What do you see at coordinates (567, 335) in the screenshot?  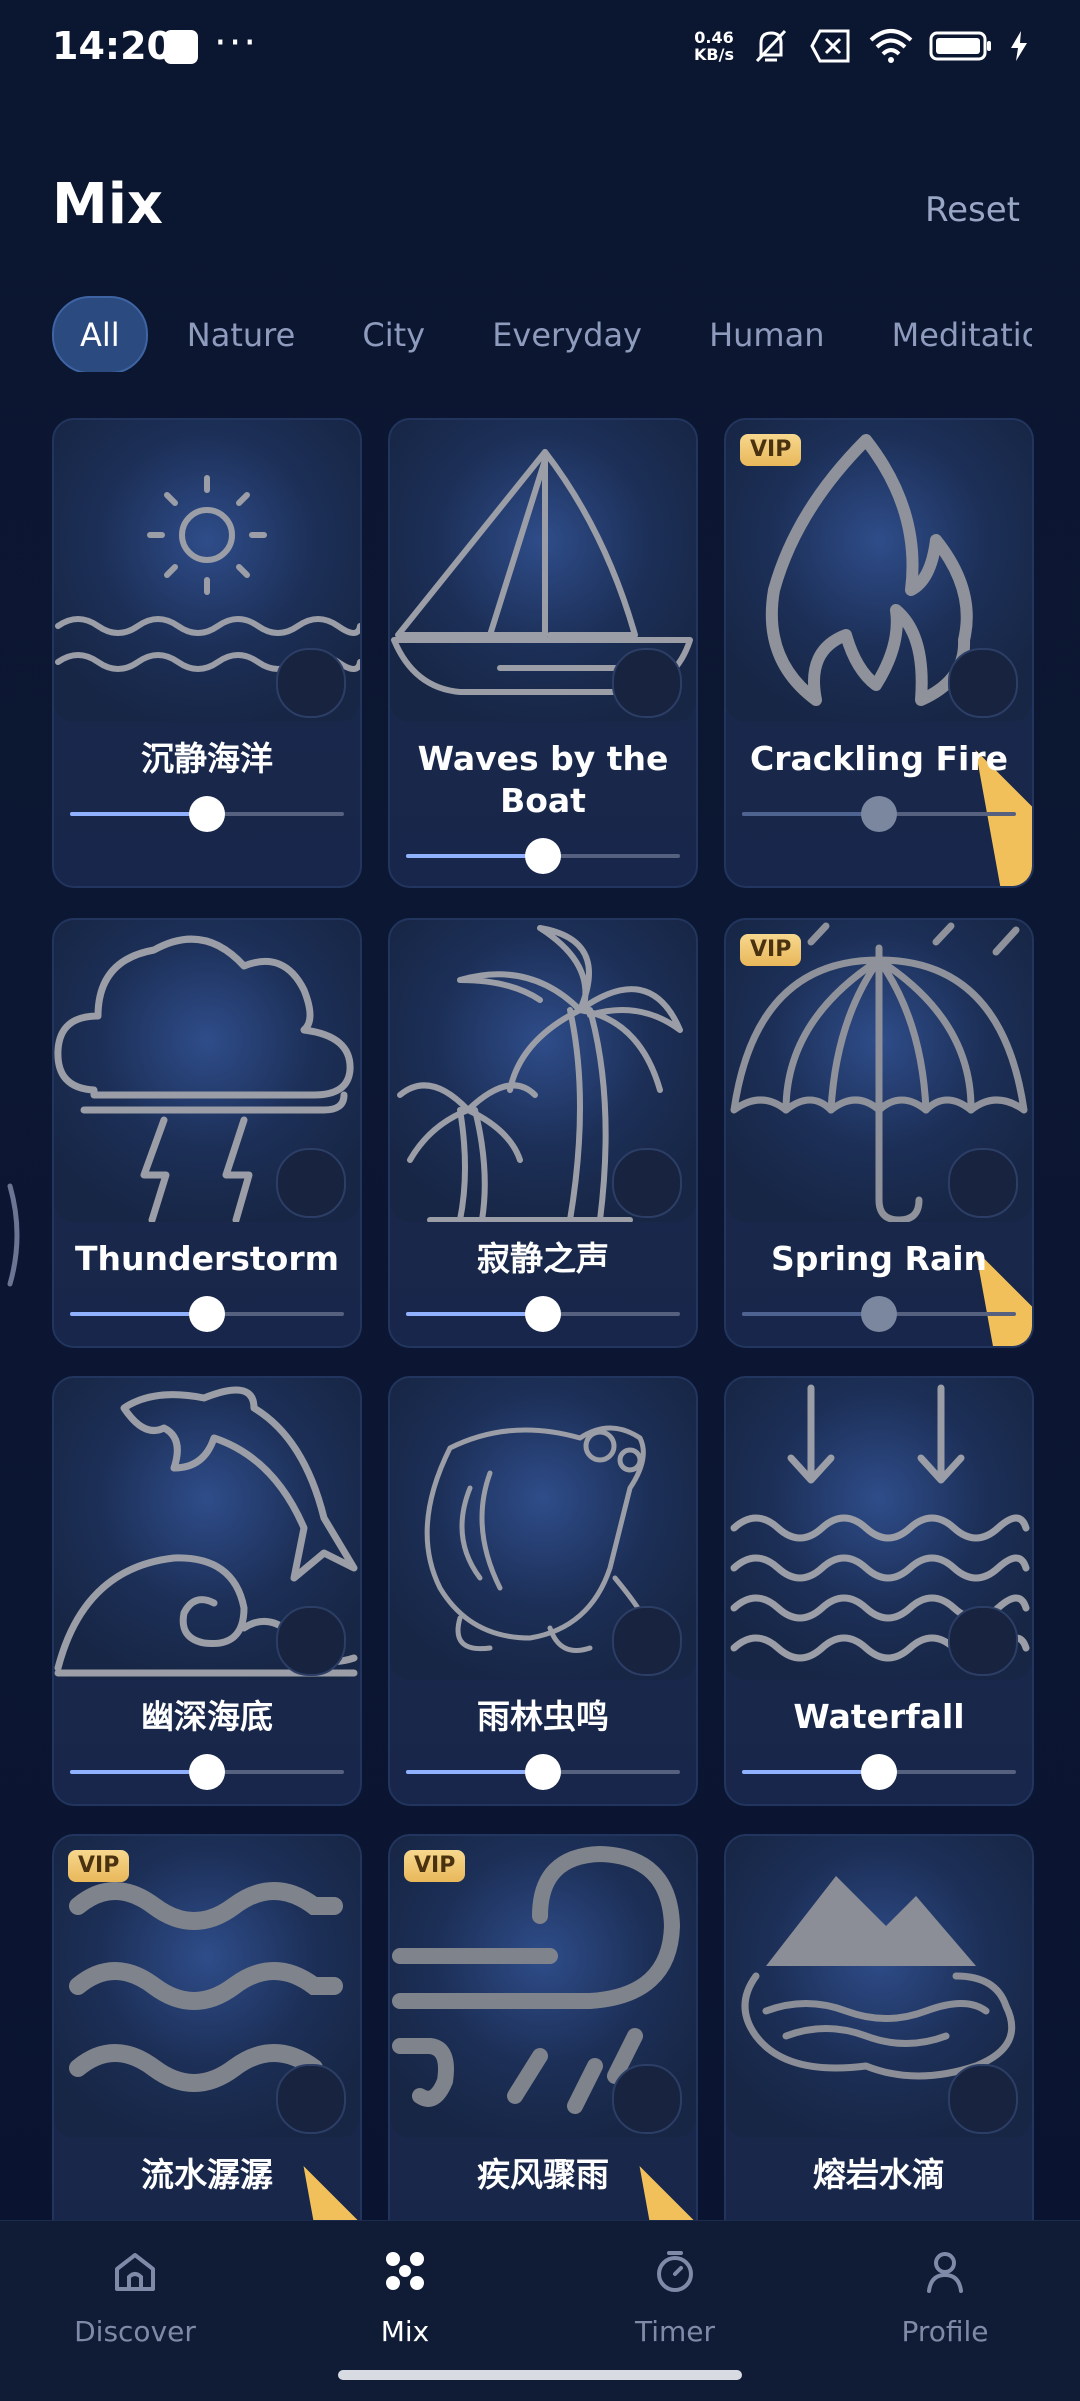 I see `tab-everyday: Everyday` at bounding box center [567, 335].